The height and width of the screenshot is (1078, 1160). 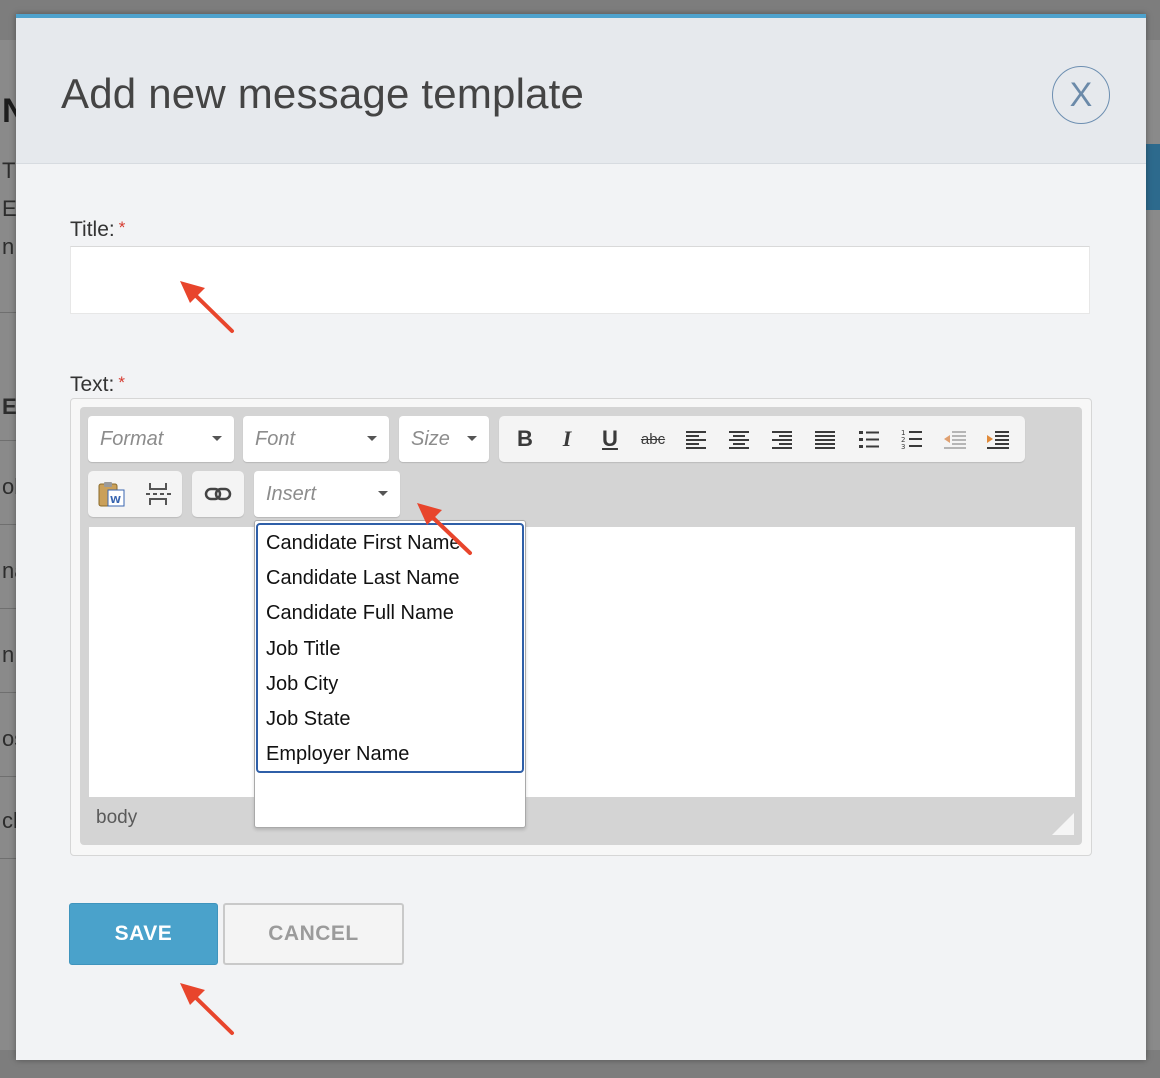 I want to click on numbered-list-icon: 123, so click(x=911, y=439).